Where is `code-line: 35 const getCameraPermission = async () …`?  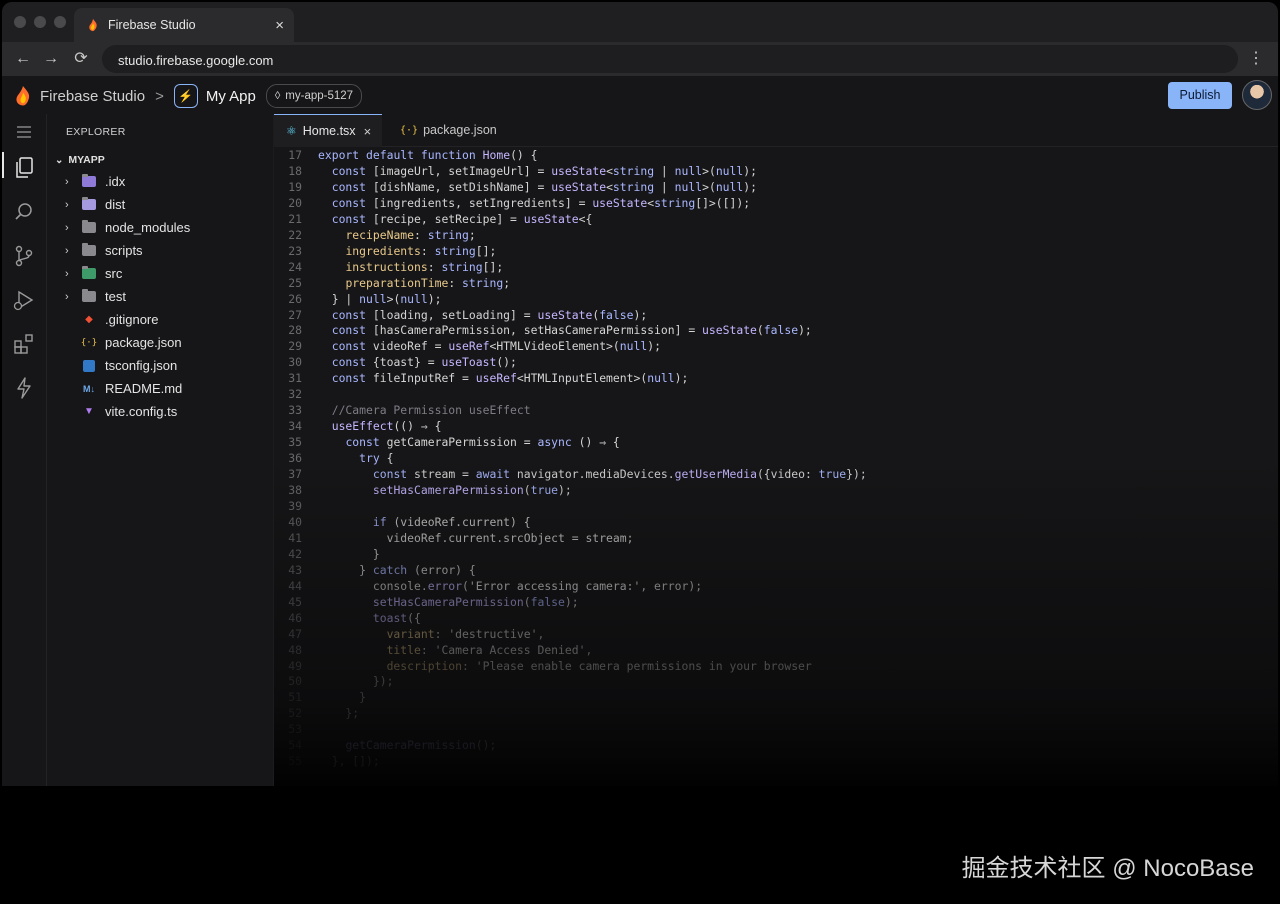 code-line: 35 const getCameraPermission = async () … is located at coordinates (776, 443).